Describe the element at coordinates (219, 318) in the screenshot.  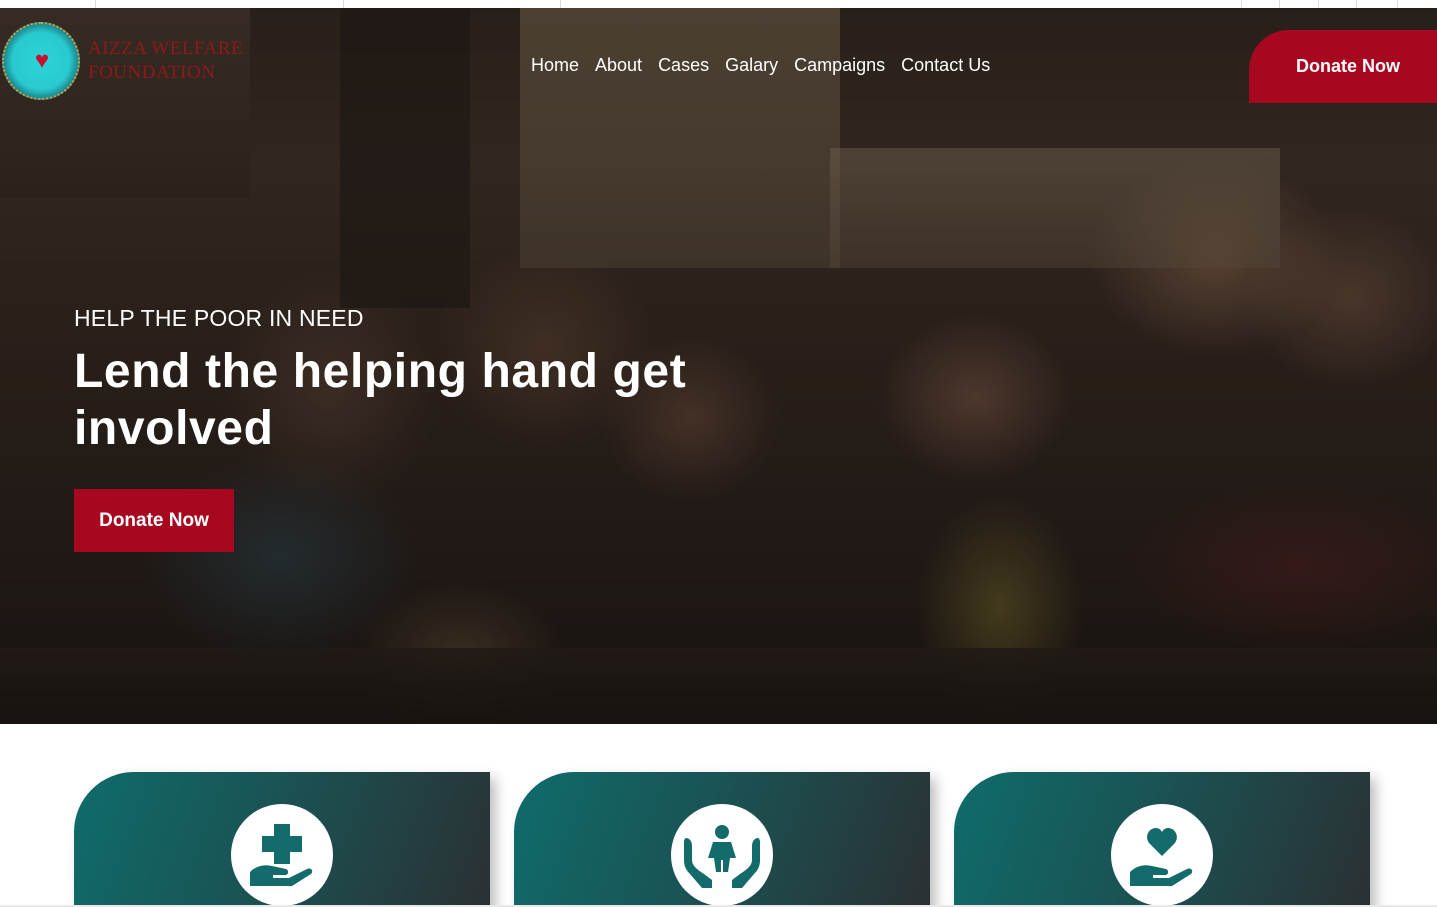
I see `hero-subtitle: HELP THE POOR IN NEED` at that location.